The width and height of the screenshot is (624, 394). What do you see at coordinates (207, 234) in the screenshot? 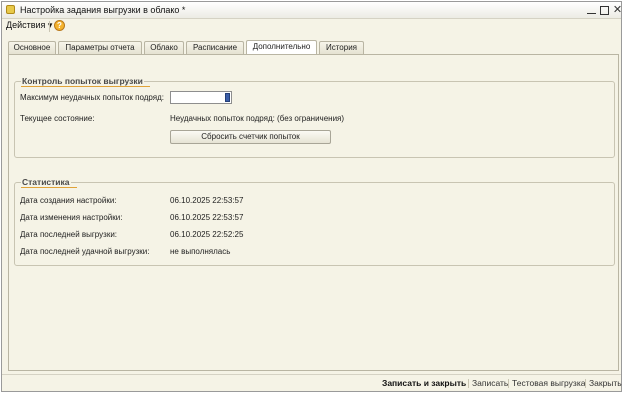
I see `last-upload-value: 06.10.2025 22:52:25` at bounding box center [207, 234].